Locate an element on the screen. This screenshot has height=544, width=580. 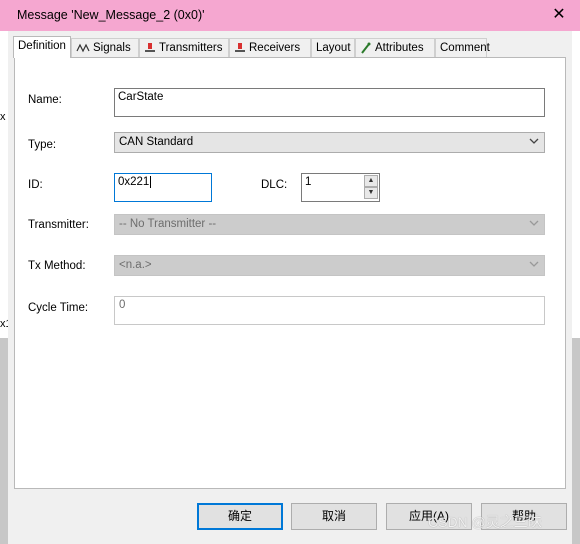
title-bar: Message 'New_Message_2 (0x0)' ✕ is located at coordinates (290, 15).